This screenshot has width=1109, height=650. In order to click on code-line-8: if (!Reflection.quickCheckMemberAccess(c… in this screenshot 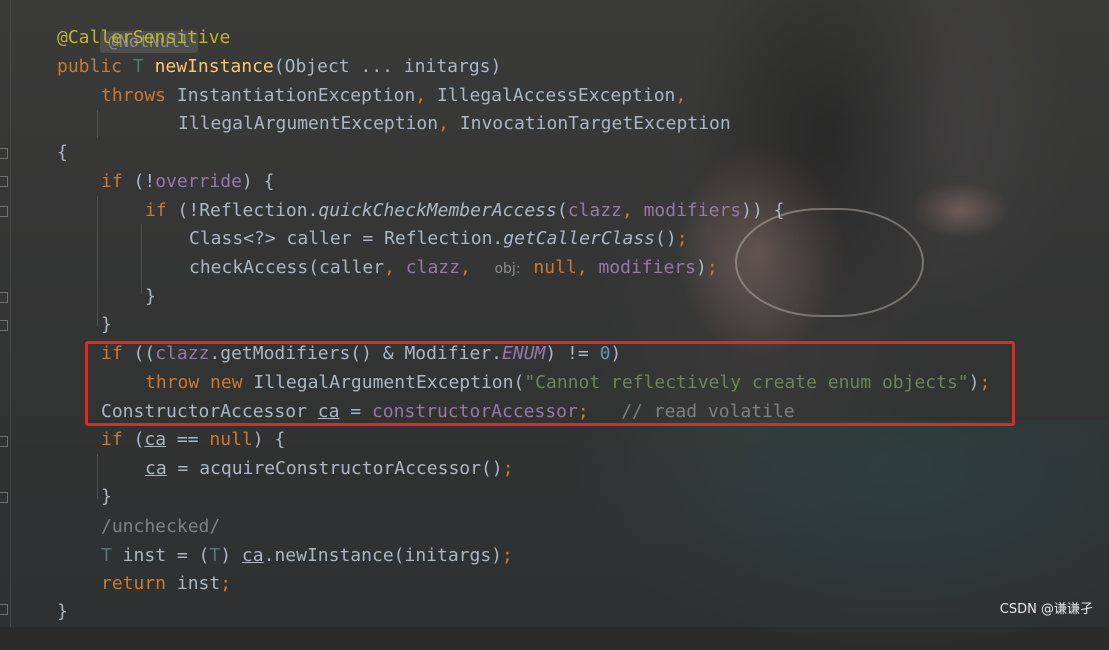, I will do `click(465, 210)`.